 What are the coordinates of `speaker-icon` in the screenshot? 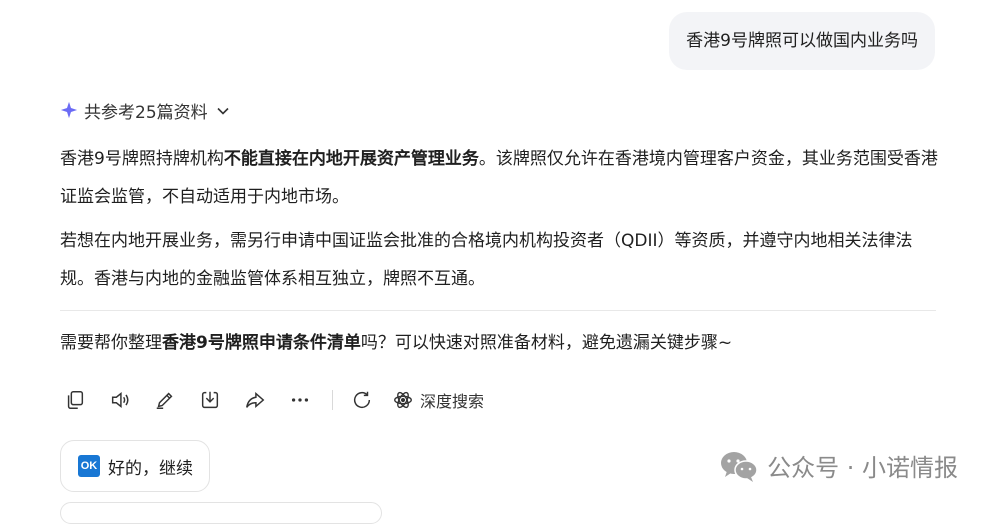 It's located at (120, 400).